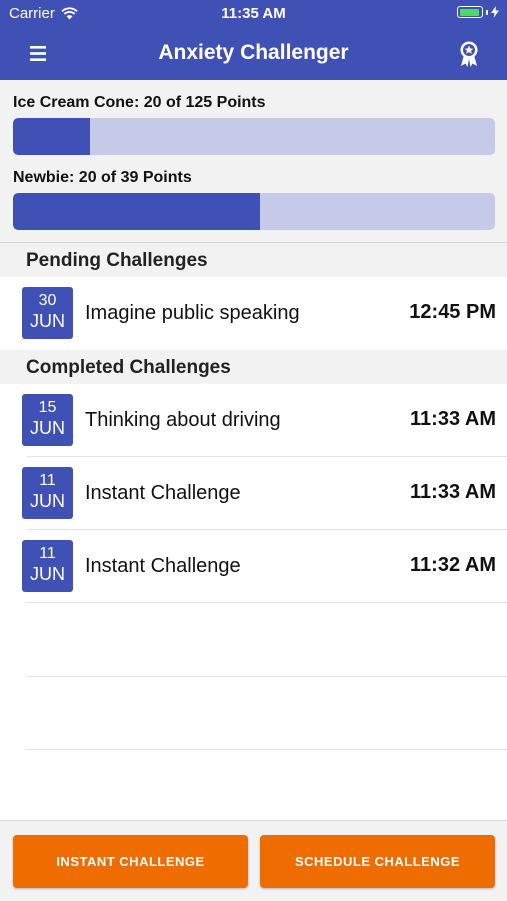 The image size is (507, 901). I want to click on status-bar: Carrier 11:35 AM, so click(253, 14).